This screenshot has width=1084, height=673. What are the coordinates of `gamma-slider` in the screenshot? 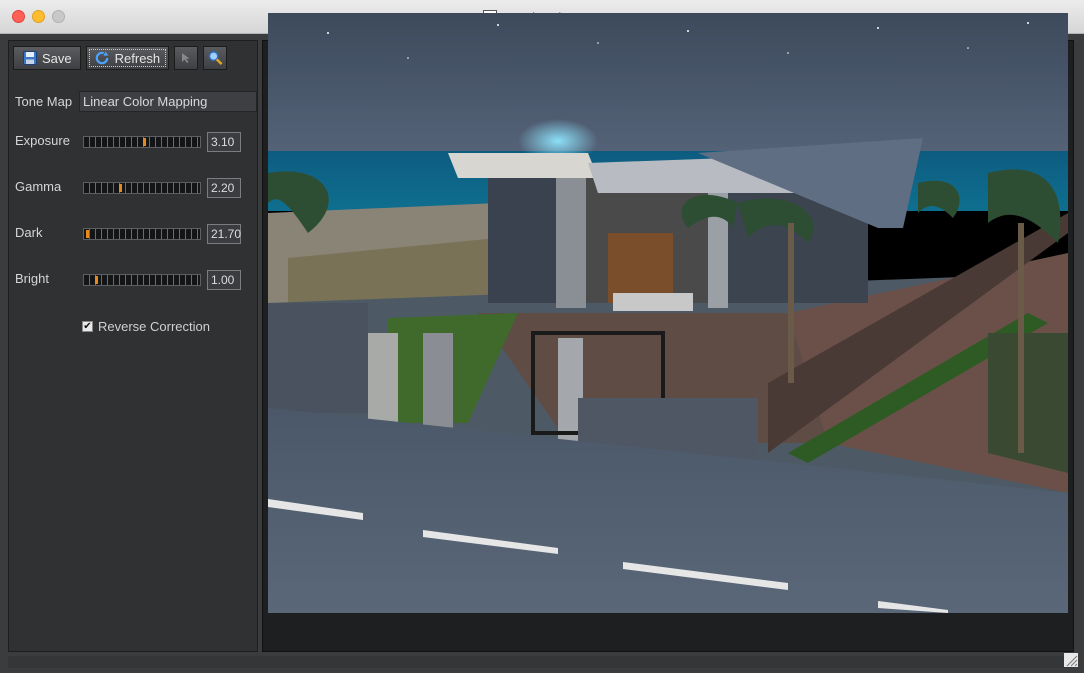 It's located at (142, 188).